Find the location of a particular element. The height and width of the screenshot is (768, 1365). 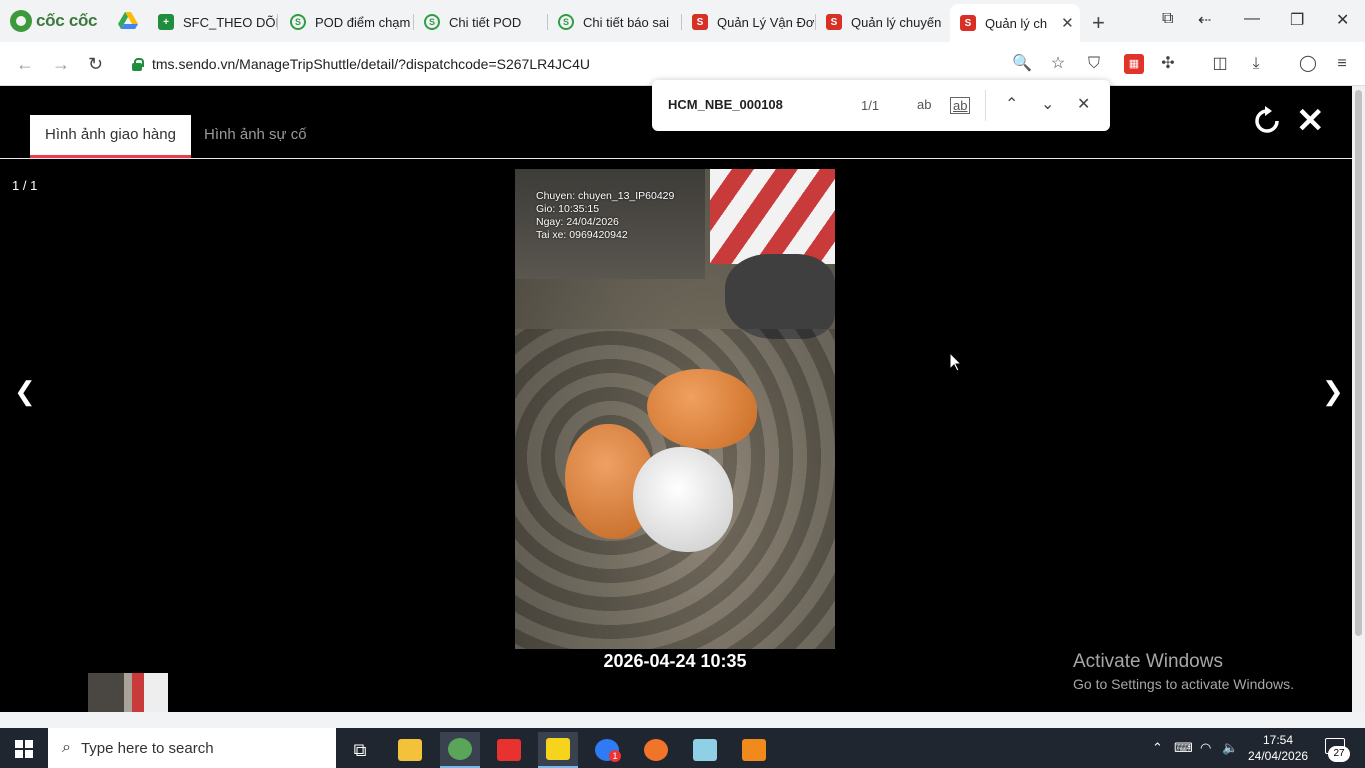

menu-icon: ≡ is located at coordinates (1342, 64).